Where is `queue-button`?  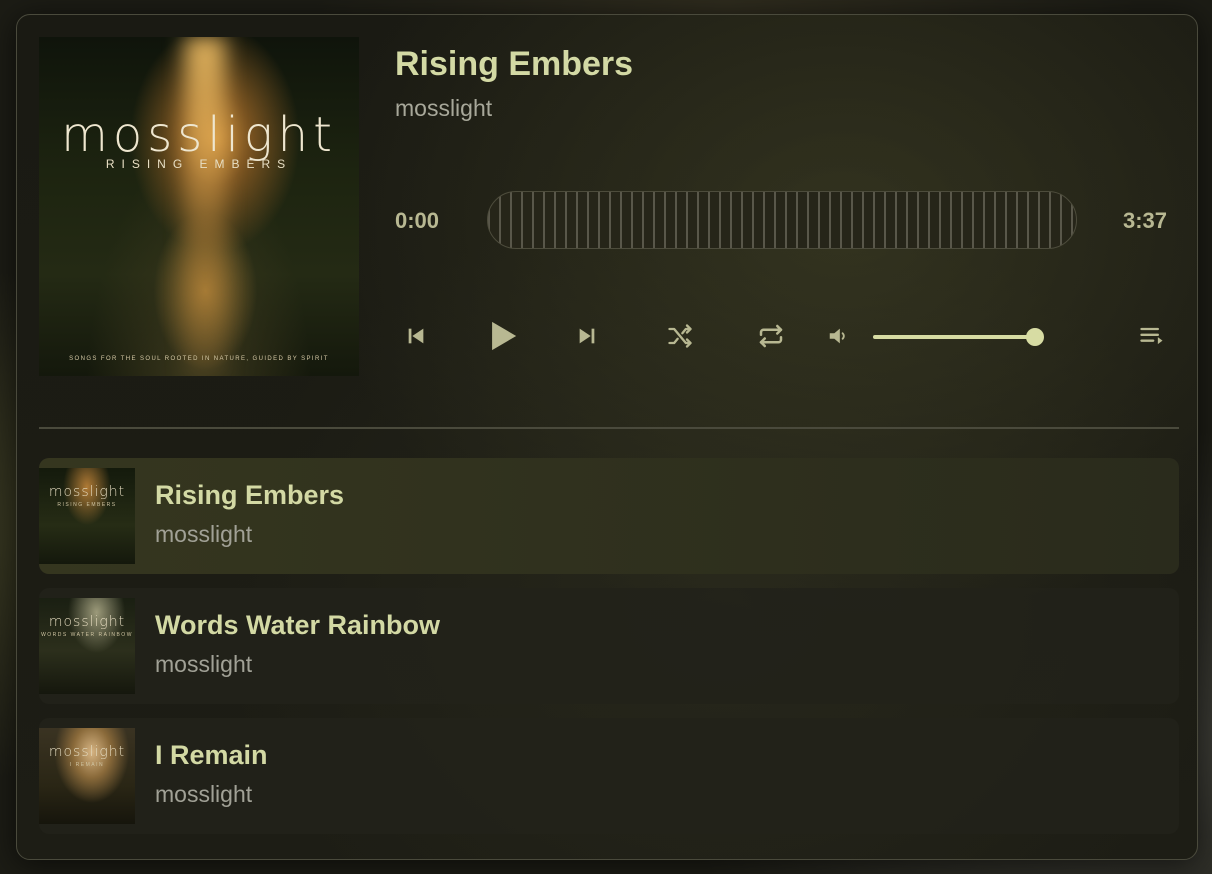 queue-button is located at coordinates (1152, 336).